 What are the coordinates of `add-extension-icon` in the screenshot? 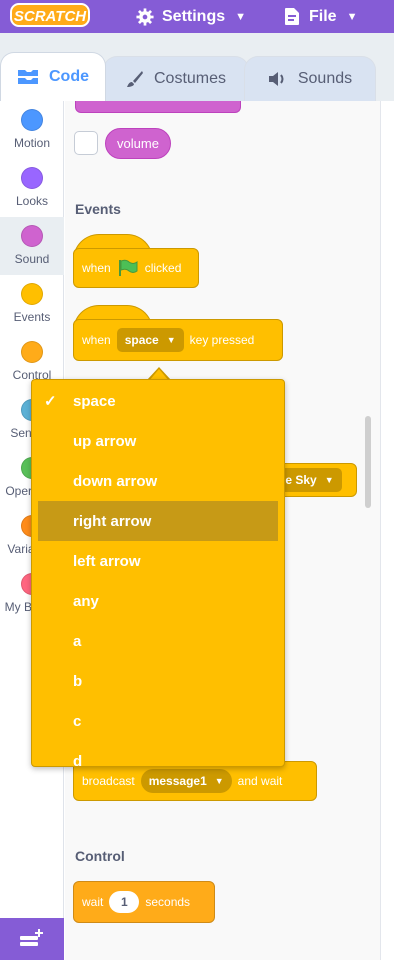 It's located at (31, 937).